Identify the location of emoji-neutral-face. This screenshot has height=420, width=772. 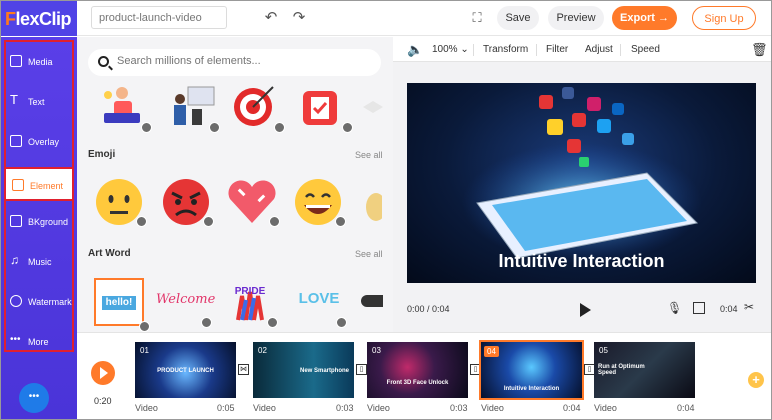
(119, 202).